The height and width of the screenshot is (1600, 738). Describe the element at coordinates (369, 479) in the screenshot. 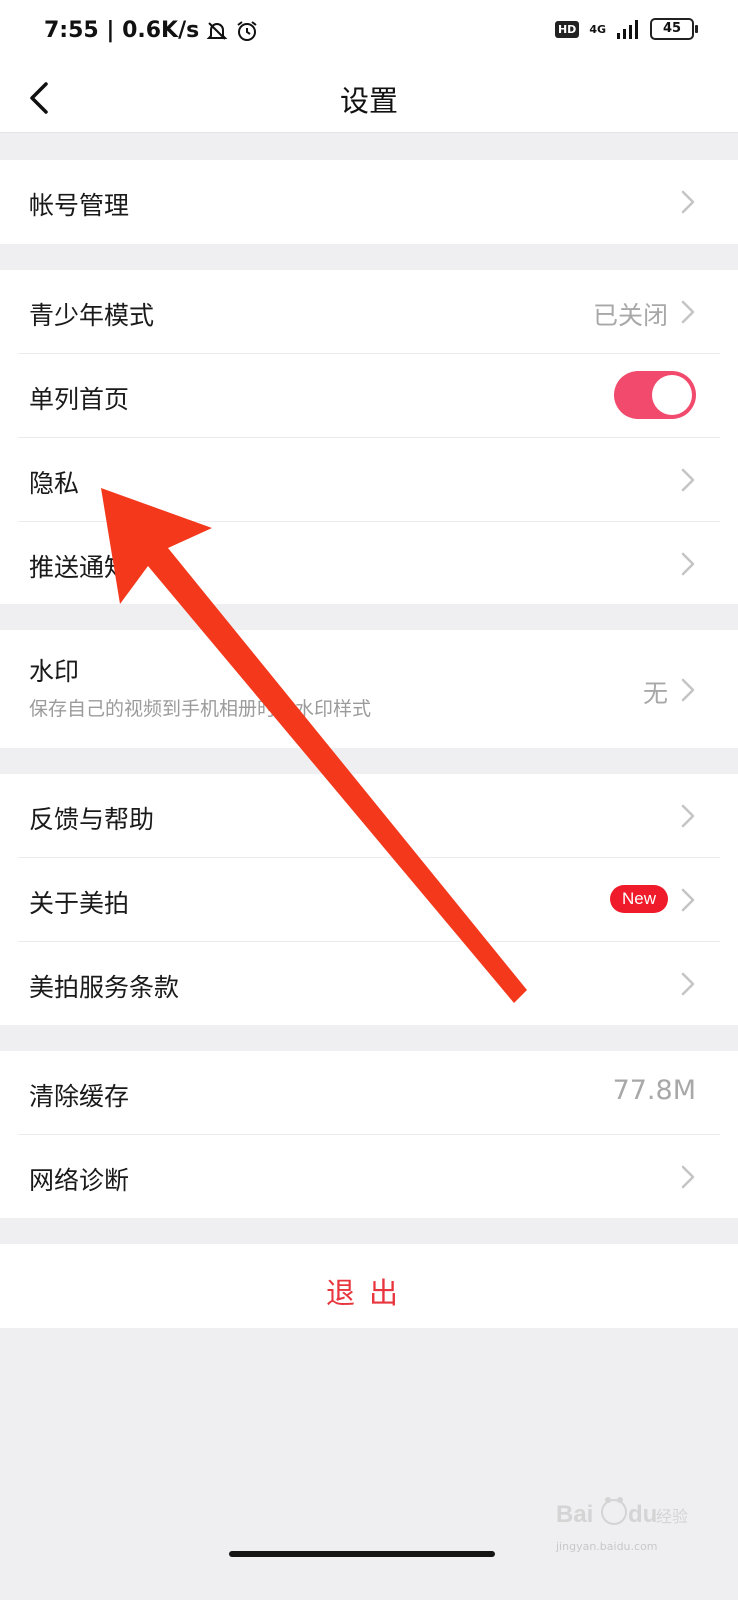

I see `privacy-row: 隐私` at that location.